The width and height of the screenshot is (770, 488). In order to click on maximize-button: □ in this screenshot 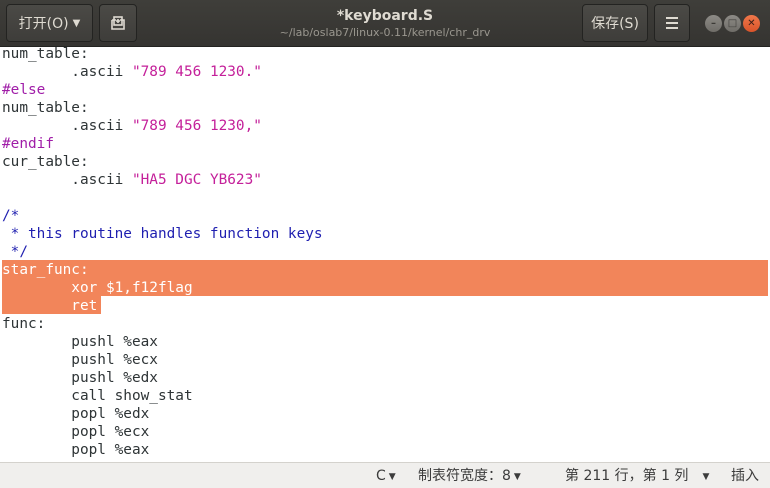, I will do `click(732, 23)`.